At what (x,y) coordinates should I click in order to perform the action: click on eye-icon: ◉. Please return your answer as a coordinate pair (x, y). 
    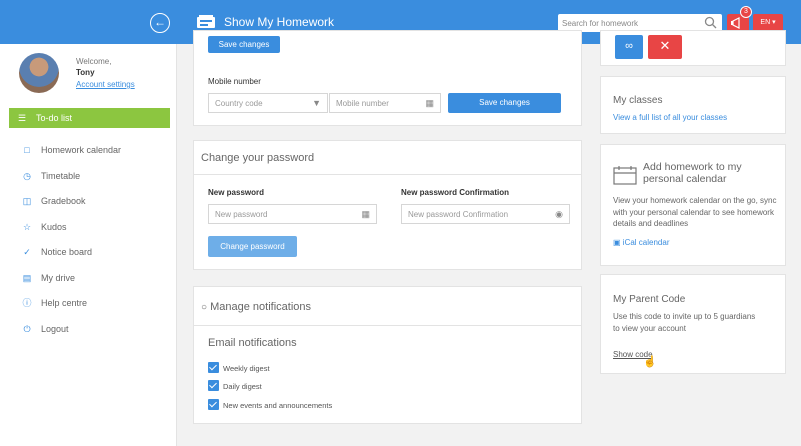
    Looking at the image, I should click on (559, 214).